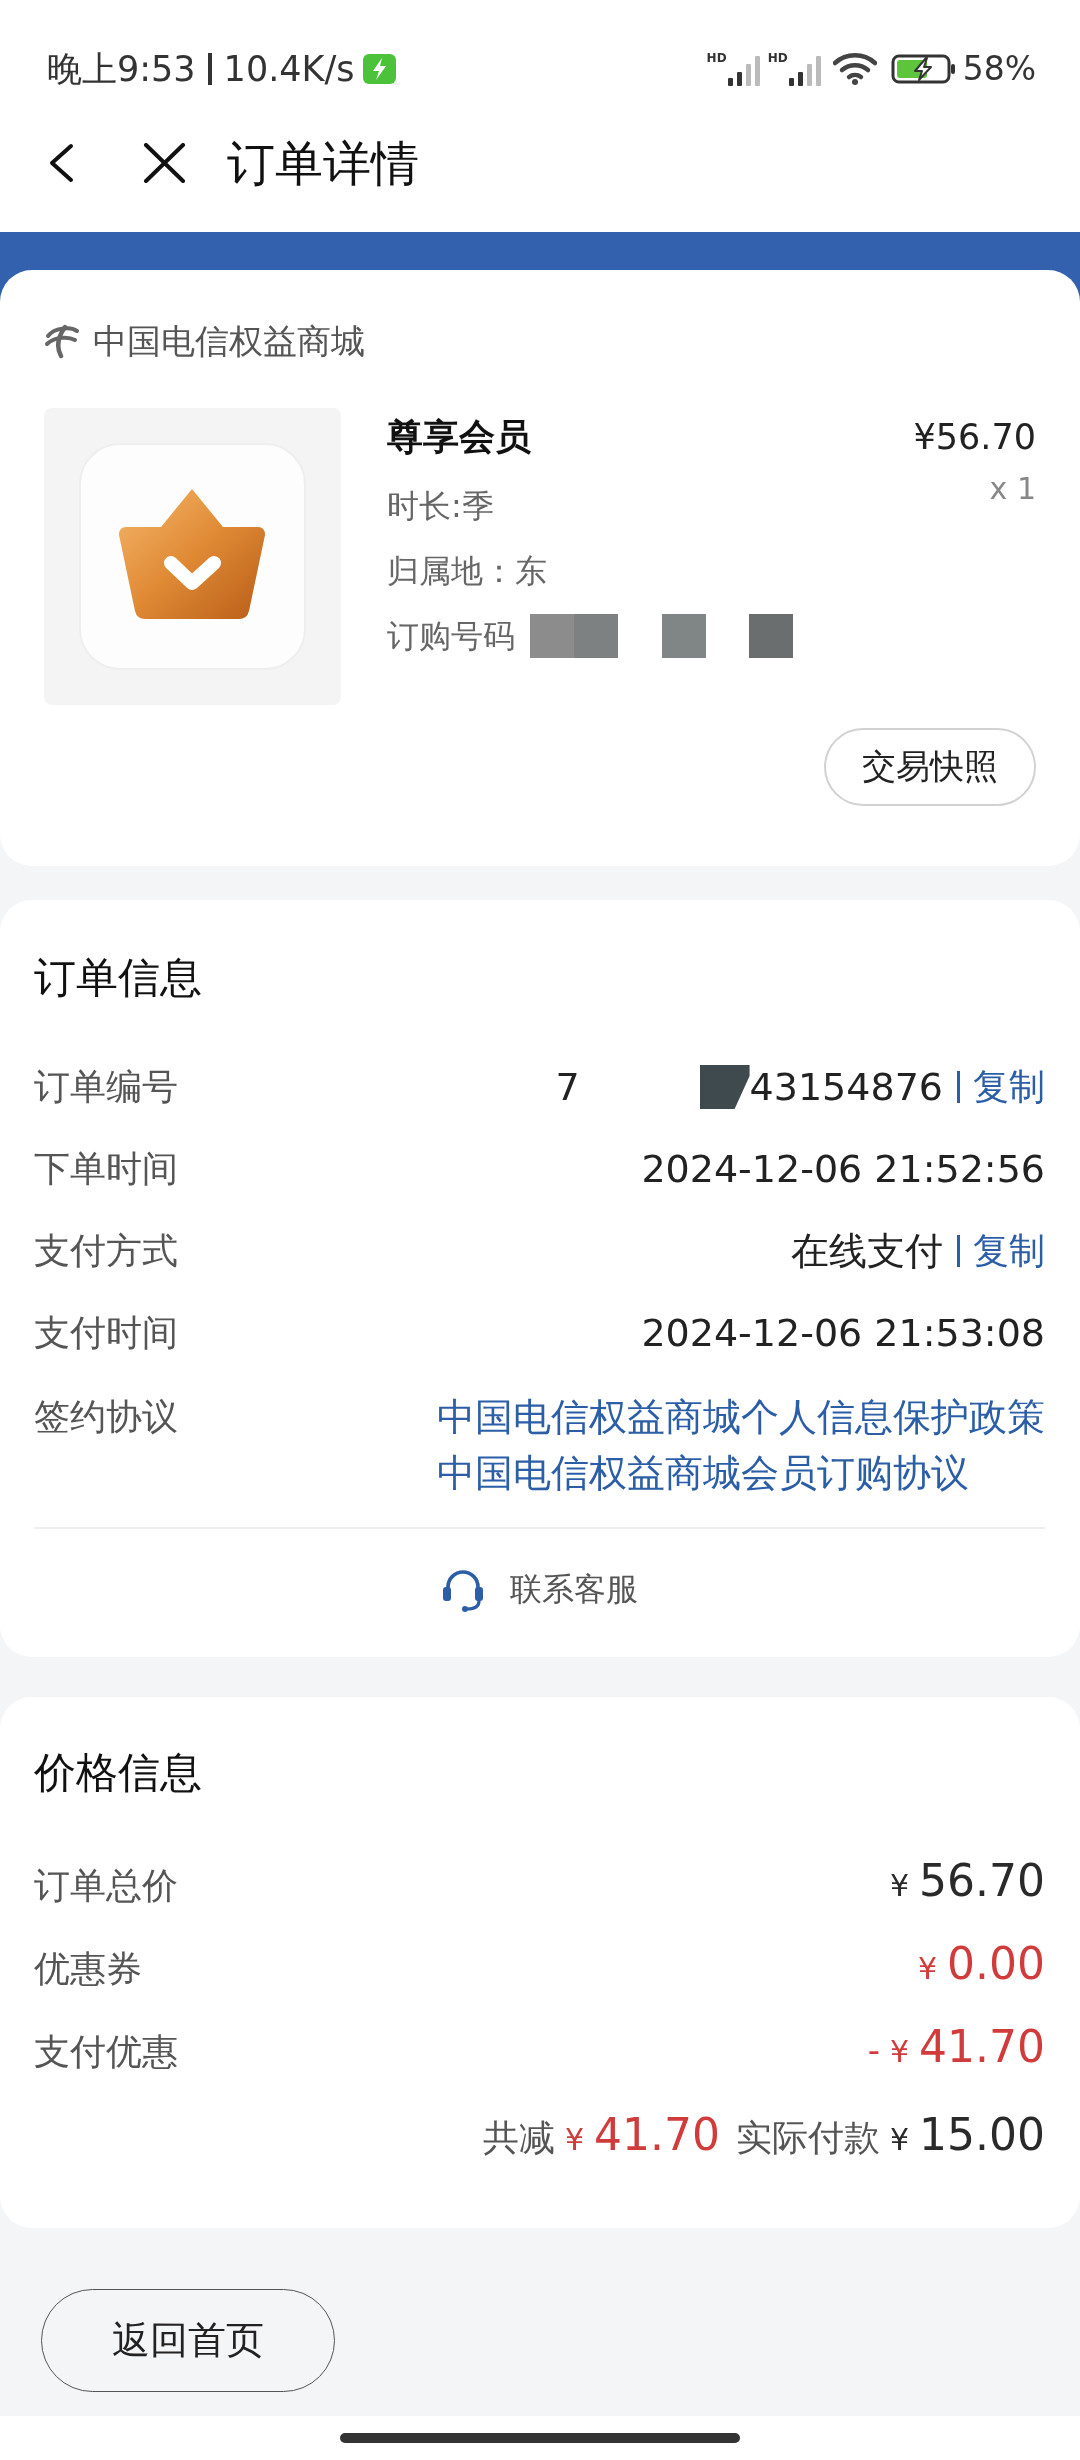  What do you see at coordinates (121, 69) in the screenshot?
I see `status-time: 晚上9:53` at bounding box center [121, 69].